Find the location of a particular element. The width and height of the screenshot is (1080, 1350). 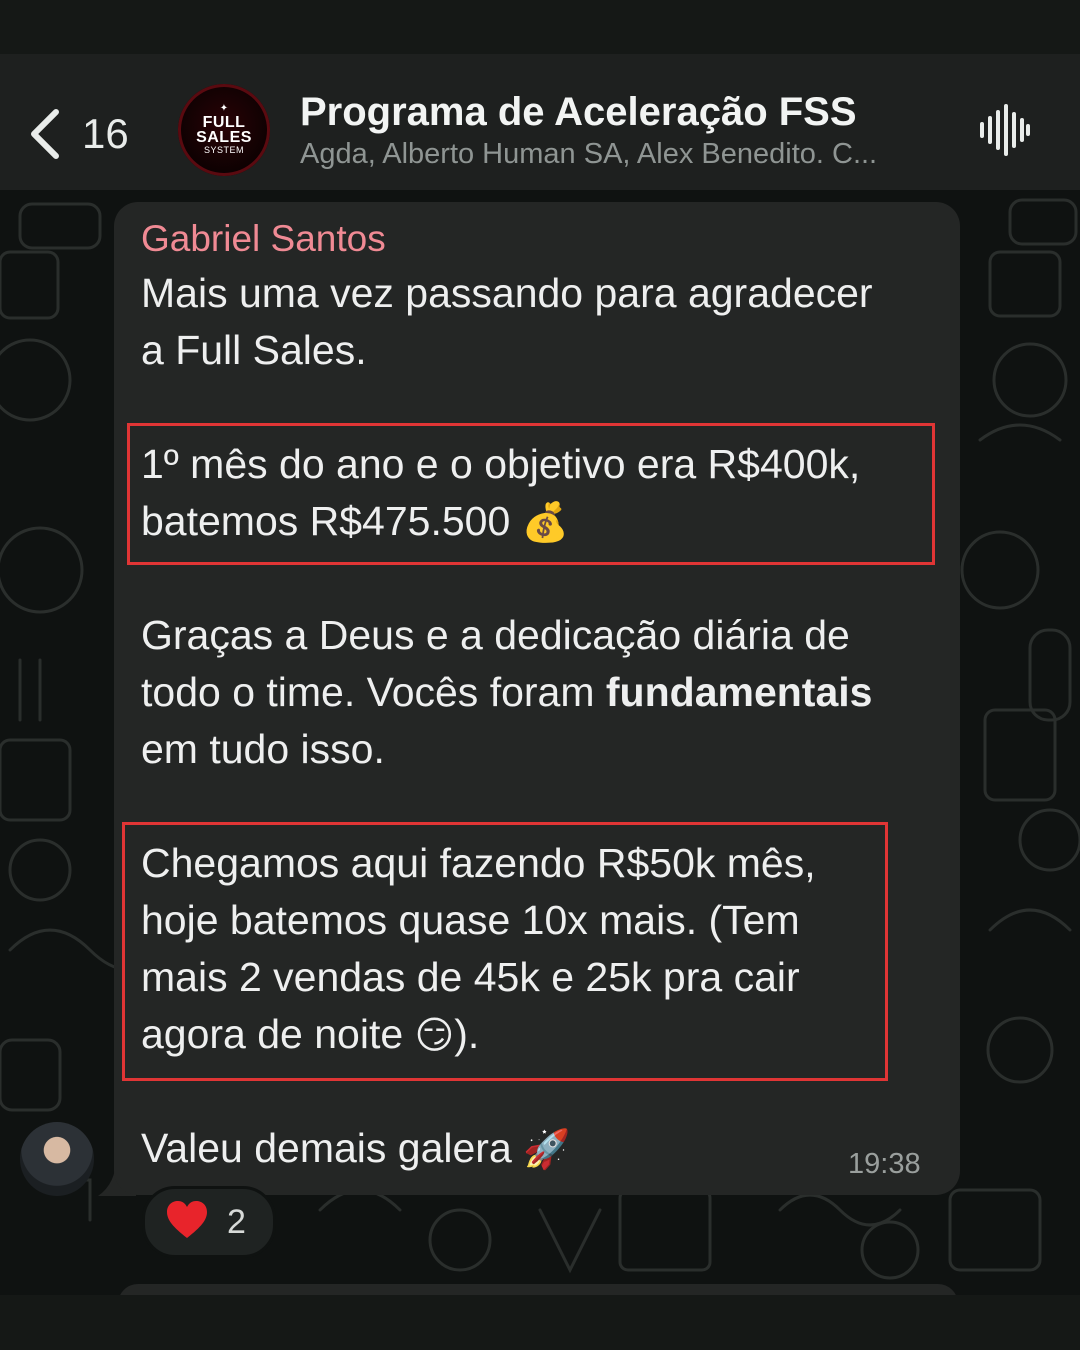

group-title: Programa de Aceleração FSS is located at coordinates (578, 112).